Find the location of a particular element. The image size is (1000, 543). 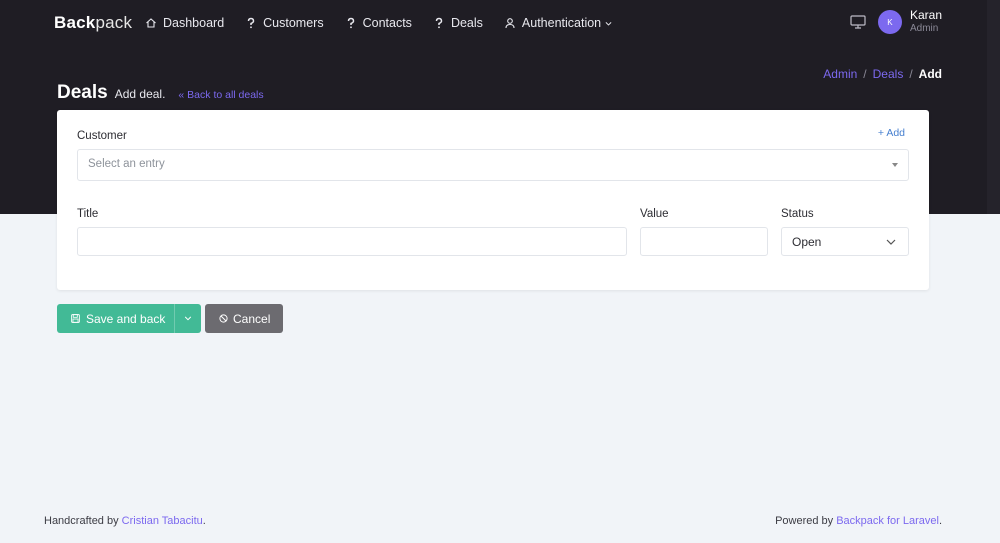

ban-icon is located at coordinates (223, 318).